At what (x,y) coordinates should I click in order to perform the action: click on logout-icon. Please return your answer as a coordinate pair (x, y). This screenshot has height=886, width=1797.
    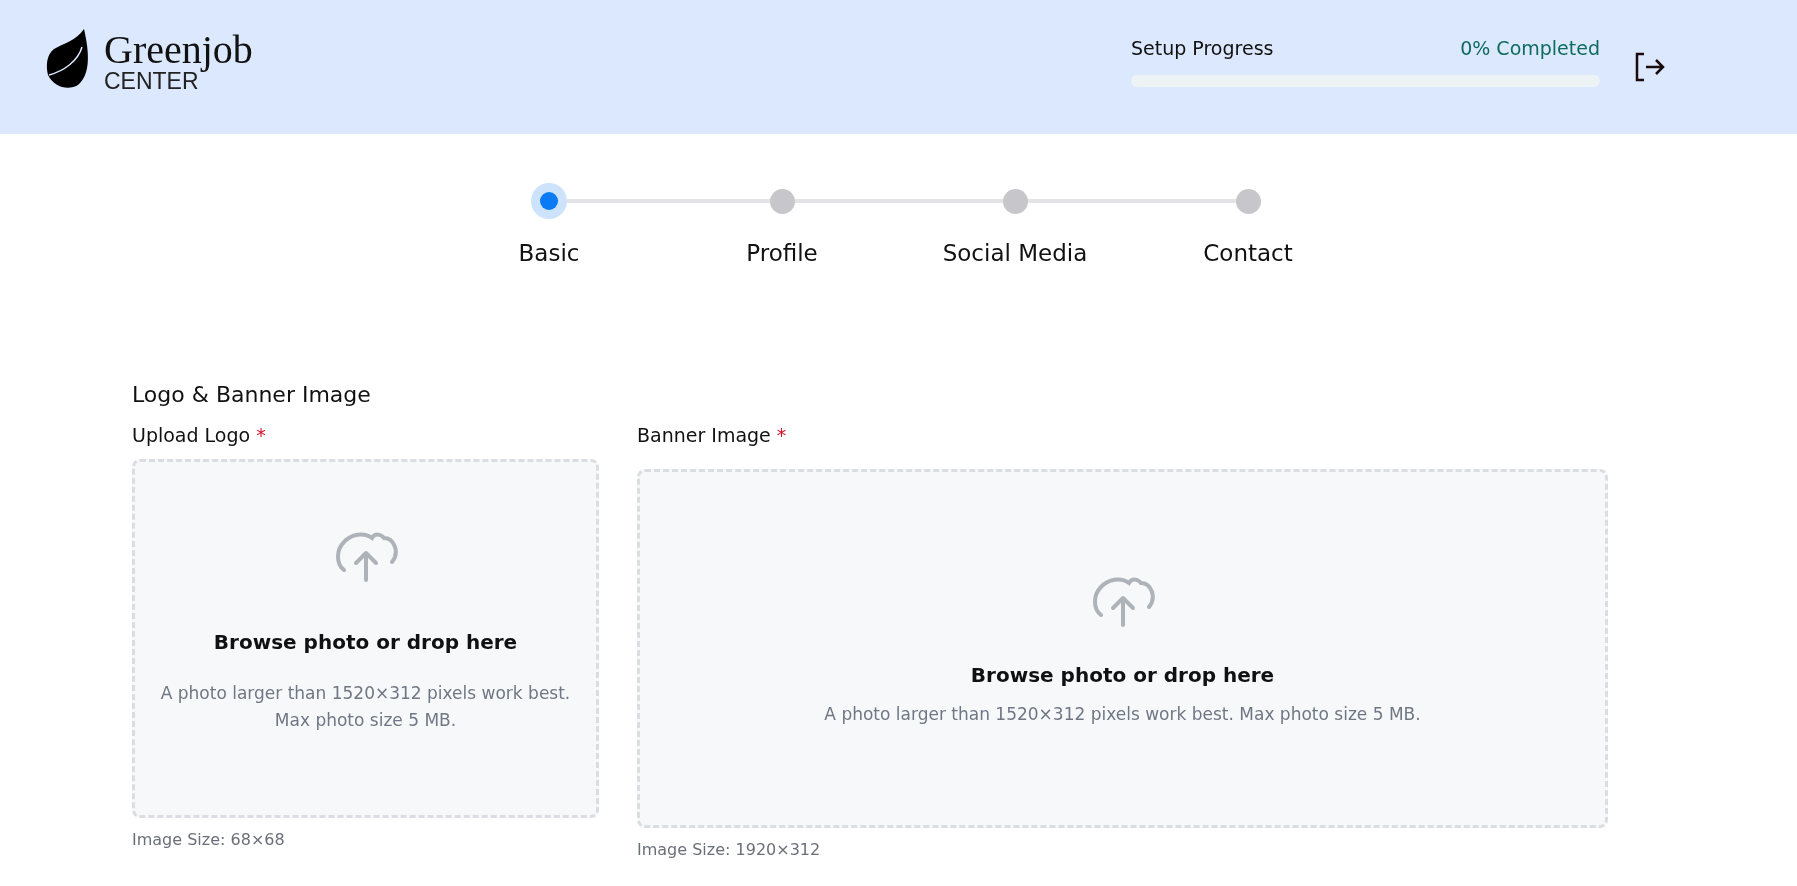
    Looking at the image, I should click on (1650, 67).